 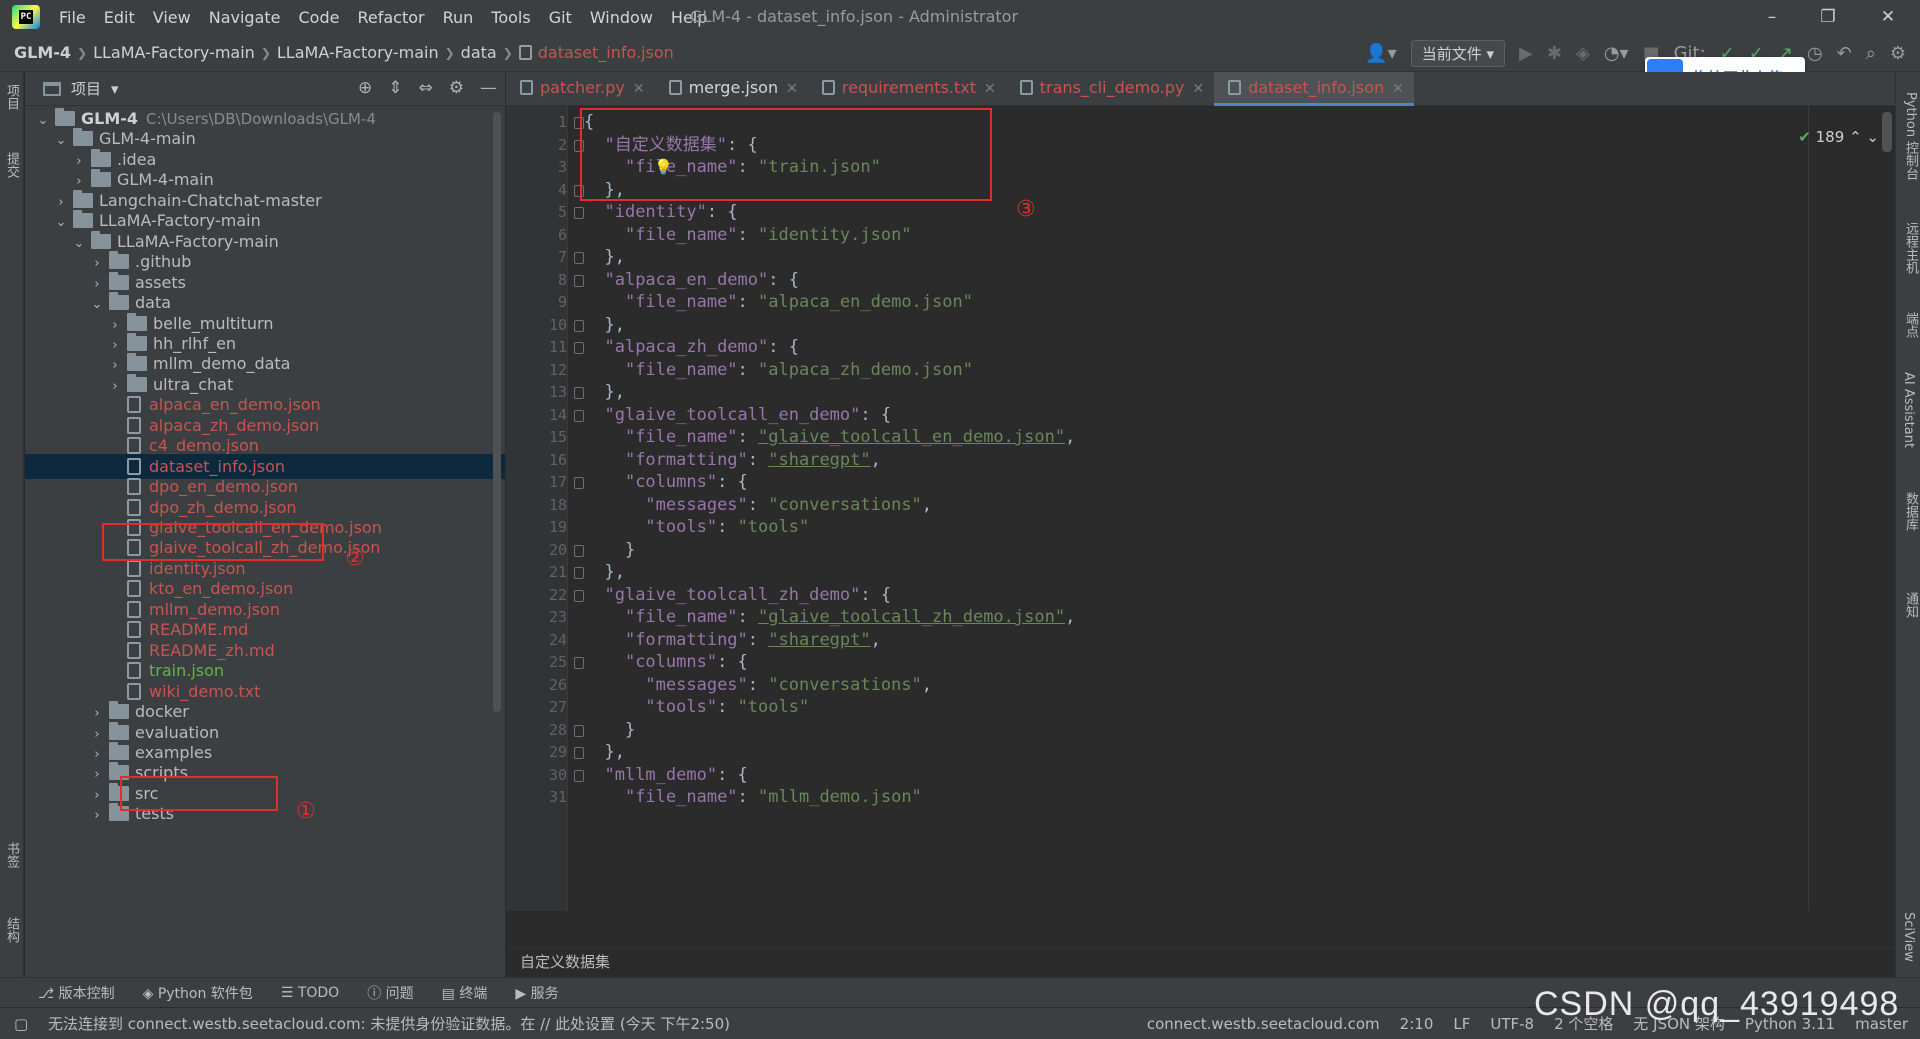 What do you see at coordinates (1380, 53) in the screenshot?
I see `user-icon: 👤▾` at bounding box center [1380, 53].